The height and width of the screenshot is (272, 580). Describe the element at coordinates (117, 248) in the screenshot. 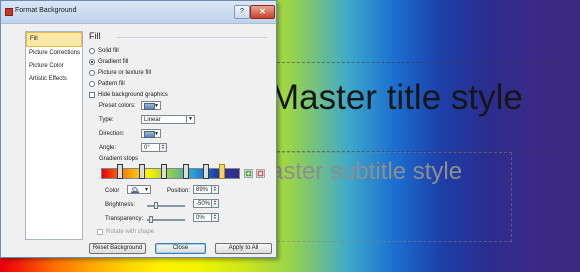

I see `reset-background-button: Reset Background` at that location.